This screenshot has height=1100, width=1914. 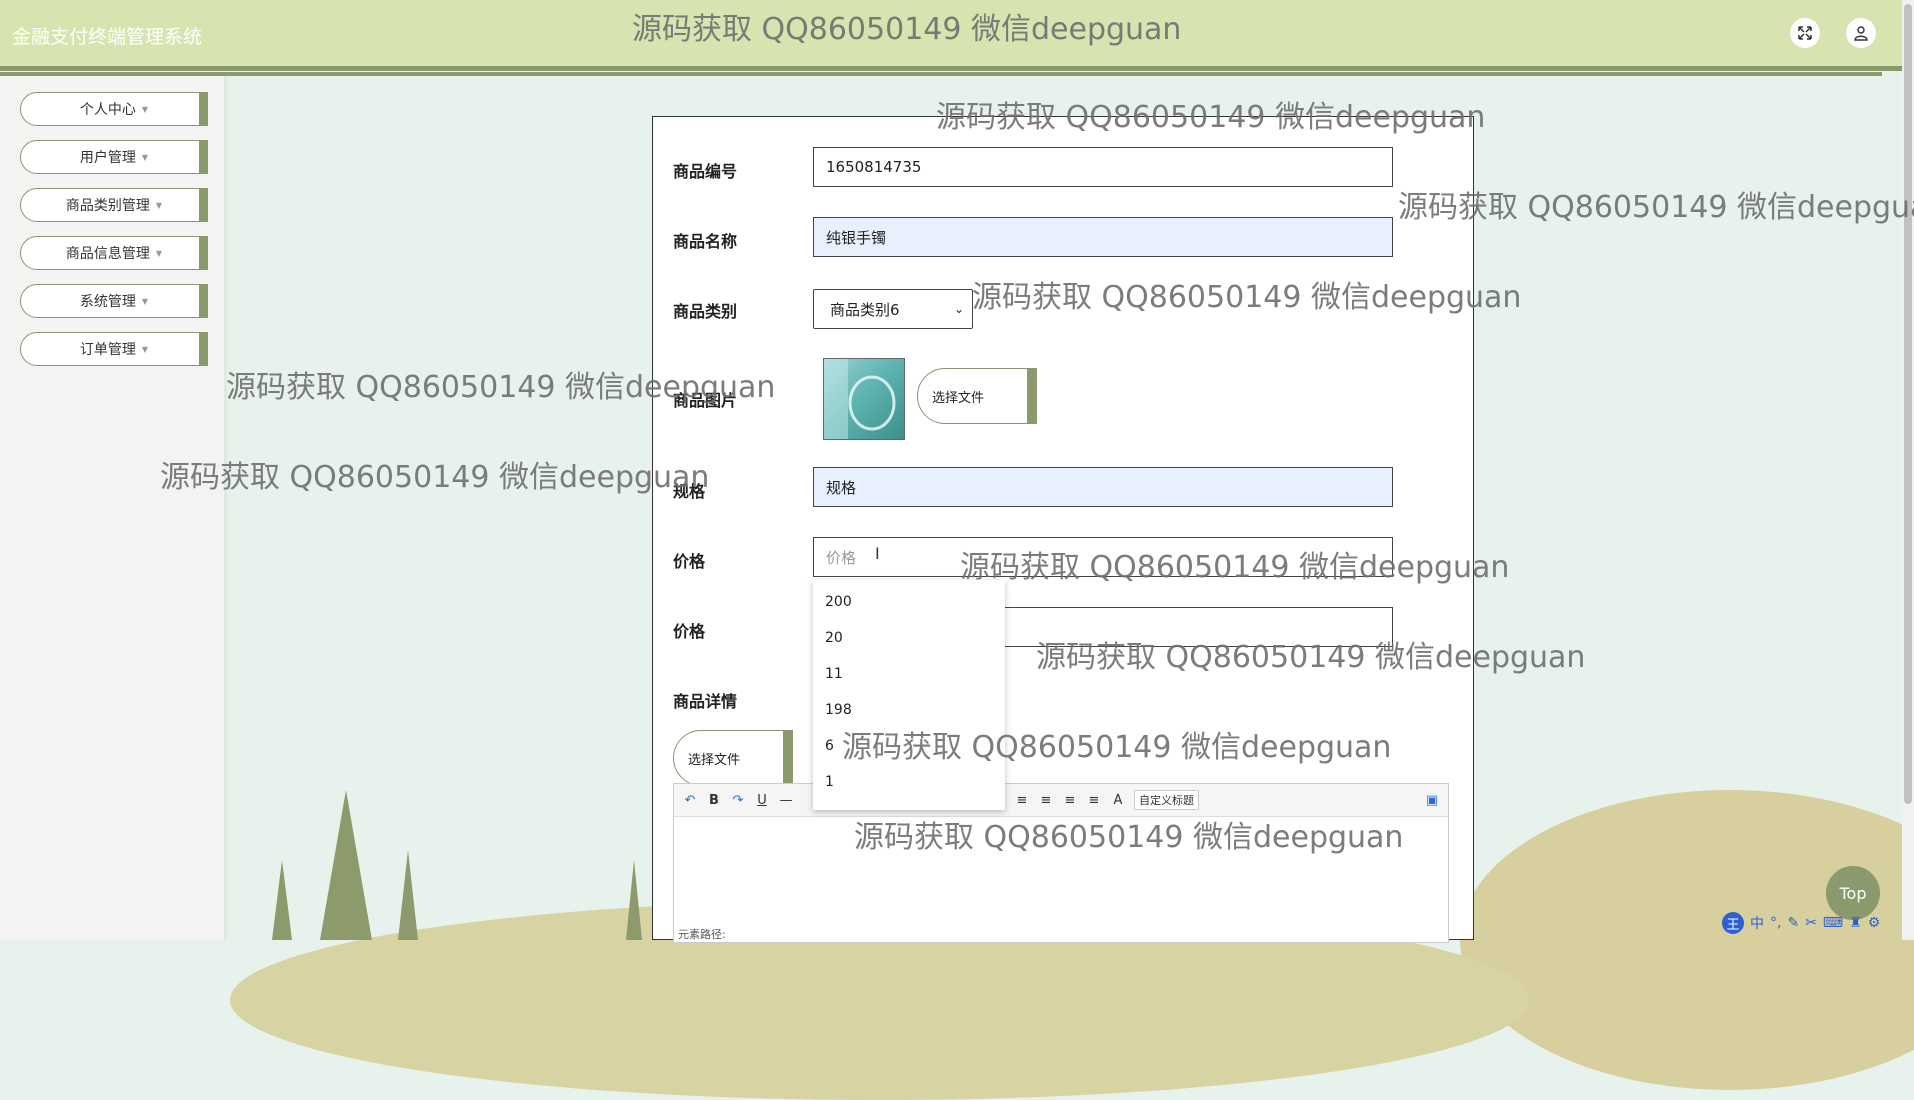 What do you see at coordinates (690, 800) in the screenshot?
I see `undo-icon: ↶` at bounding box center [690, 800].